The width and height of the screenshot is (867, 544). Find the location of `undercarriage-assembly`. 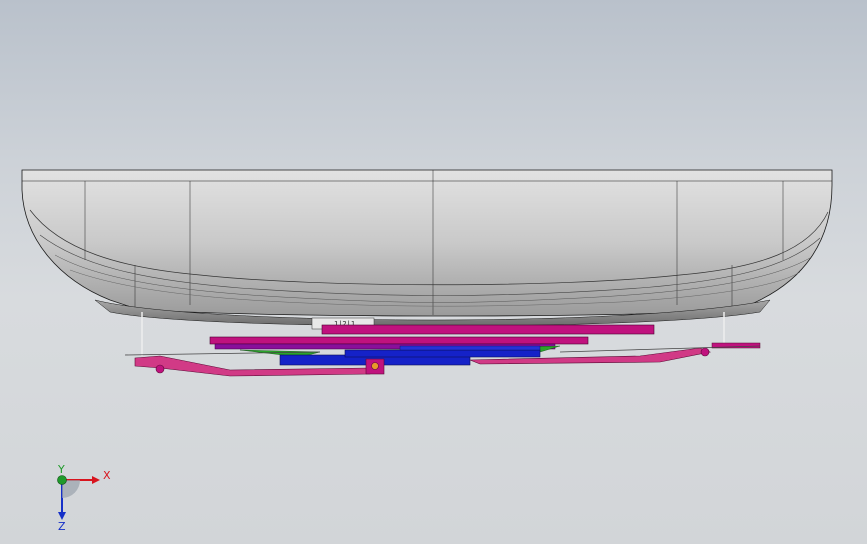

undercarriage-assembly is located at coordinates (442, 350).